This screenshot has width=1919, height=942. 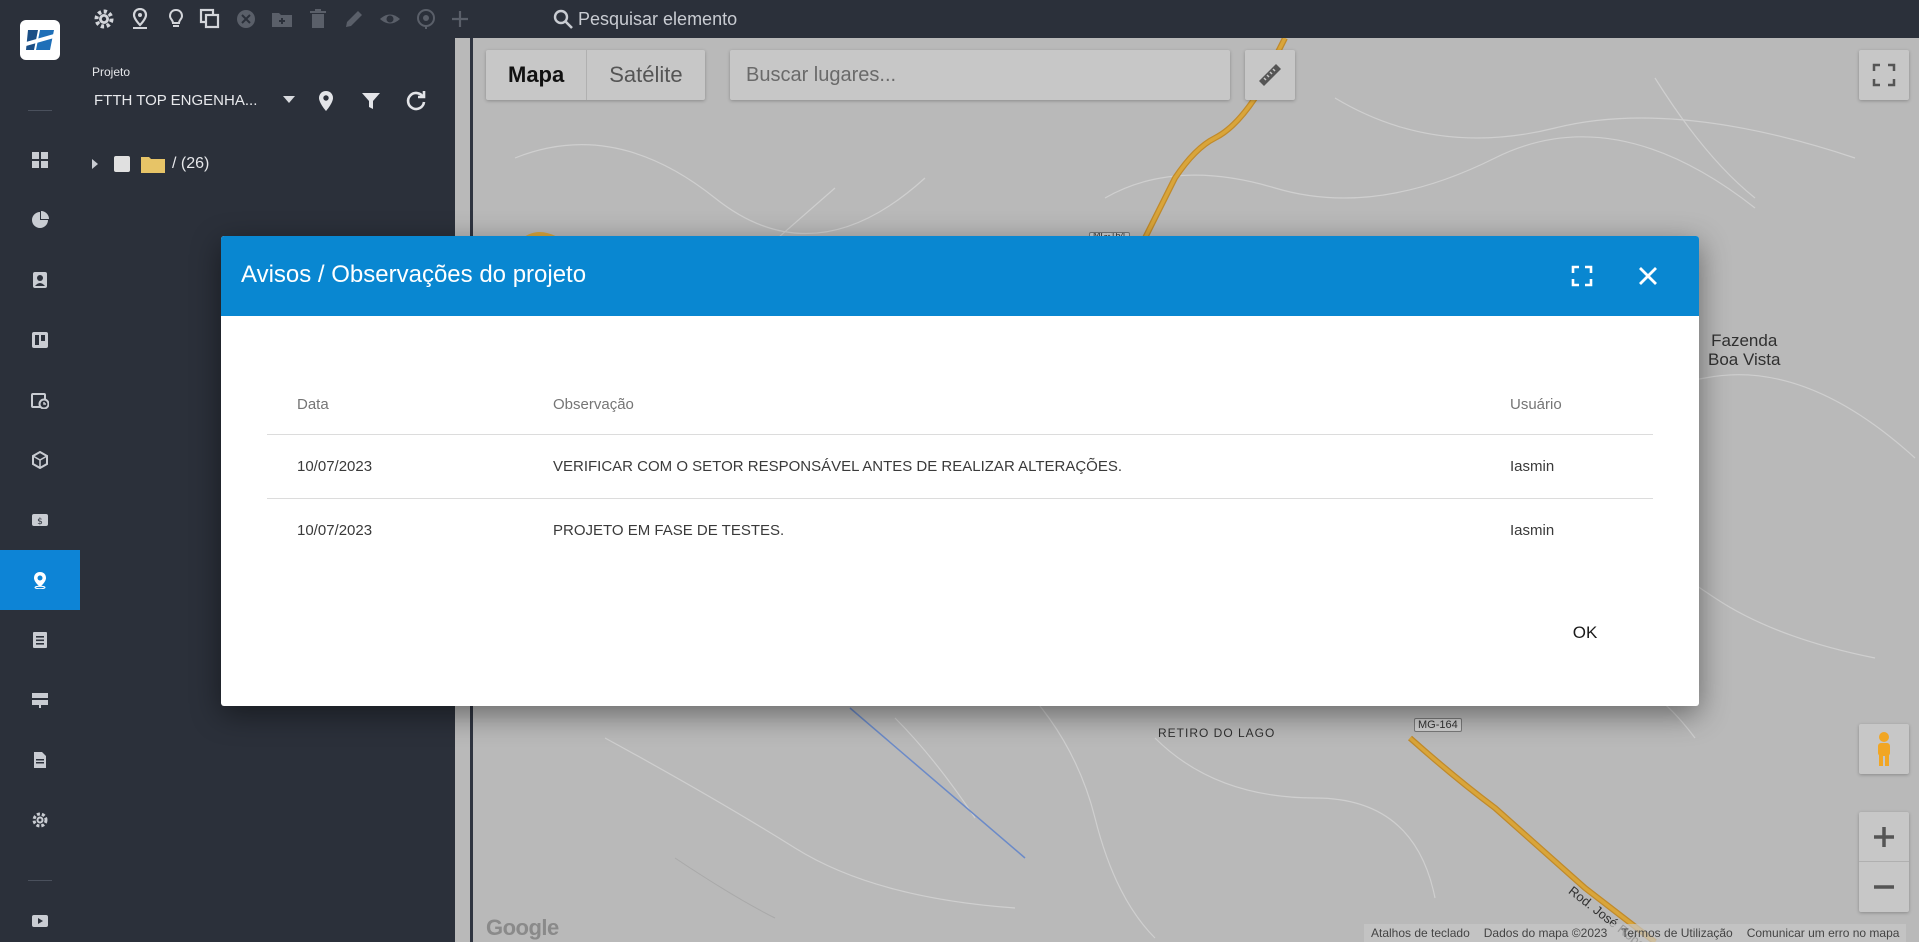 What do you see at coordinates (395, 405) in the screenshot?
I see `column-header-data: Data` at bounding box center [395, 405].